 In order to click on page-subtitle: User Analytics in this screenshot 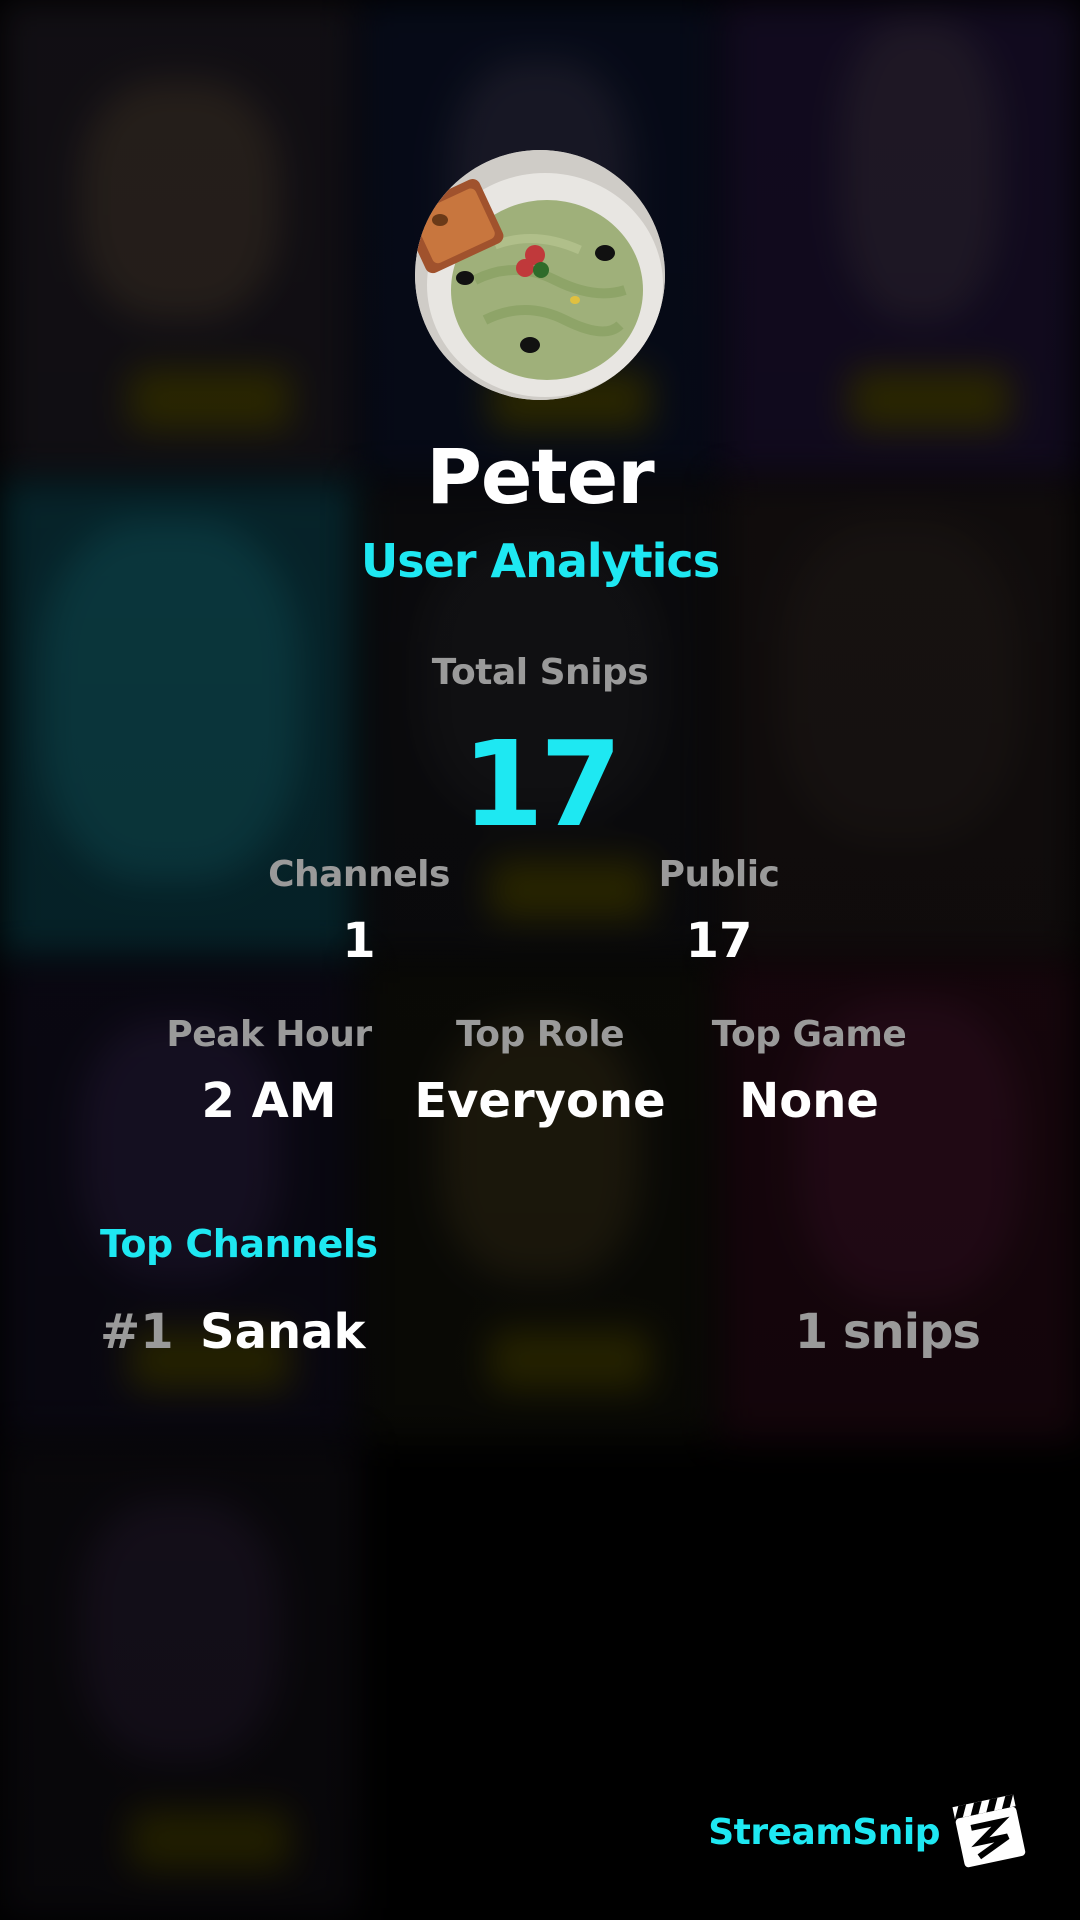, I will do `click(540, 561)`.